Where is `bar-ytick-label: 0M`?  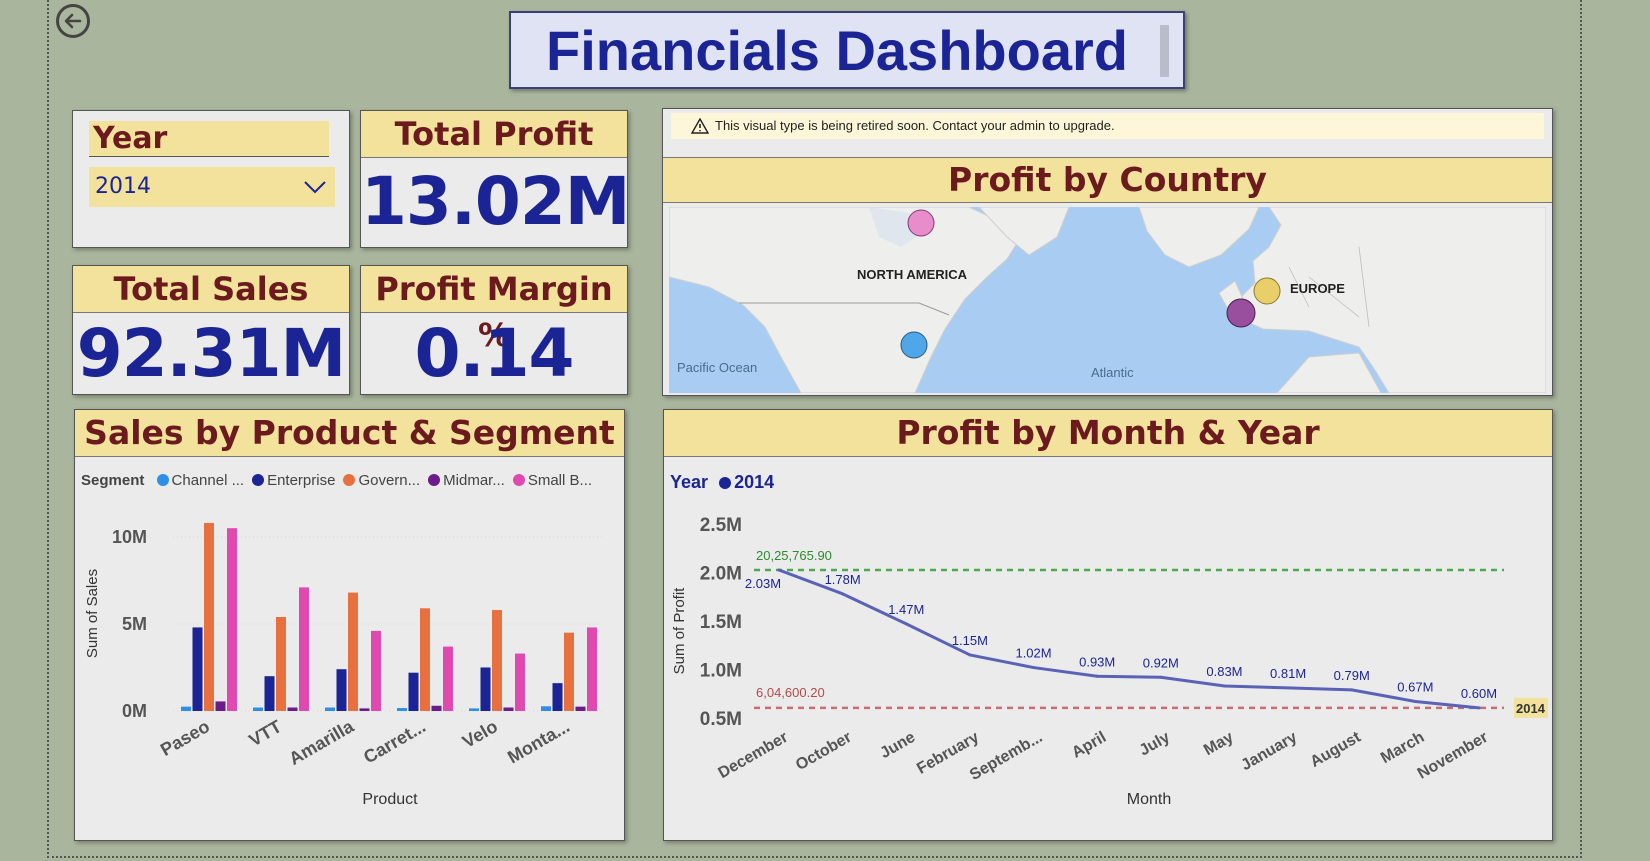 bar-ytick-label: 0M is located at coordinates (134, 711).